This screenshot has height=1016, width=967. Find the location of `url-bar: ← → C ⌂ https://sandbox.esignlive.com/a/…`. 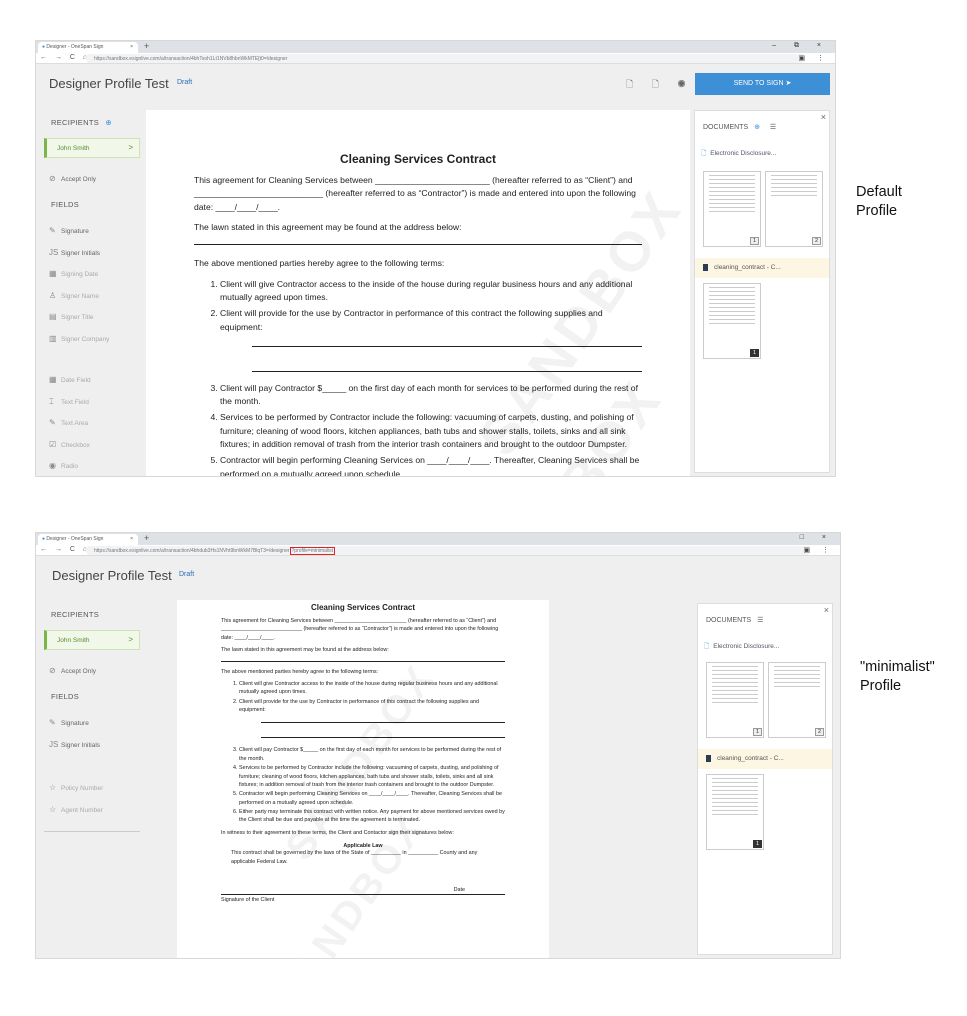

url-bar: ← → C ⌂ https://sandbox.esignlive.com/a/… is located at coordinates (435, 58).